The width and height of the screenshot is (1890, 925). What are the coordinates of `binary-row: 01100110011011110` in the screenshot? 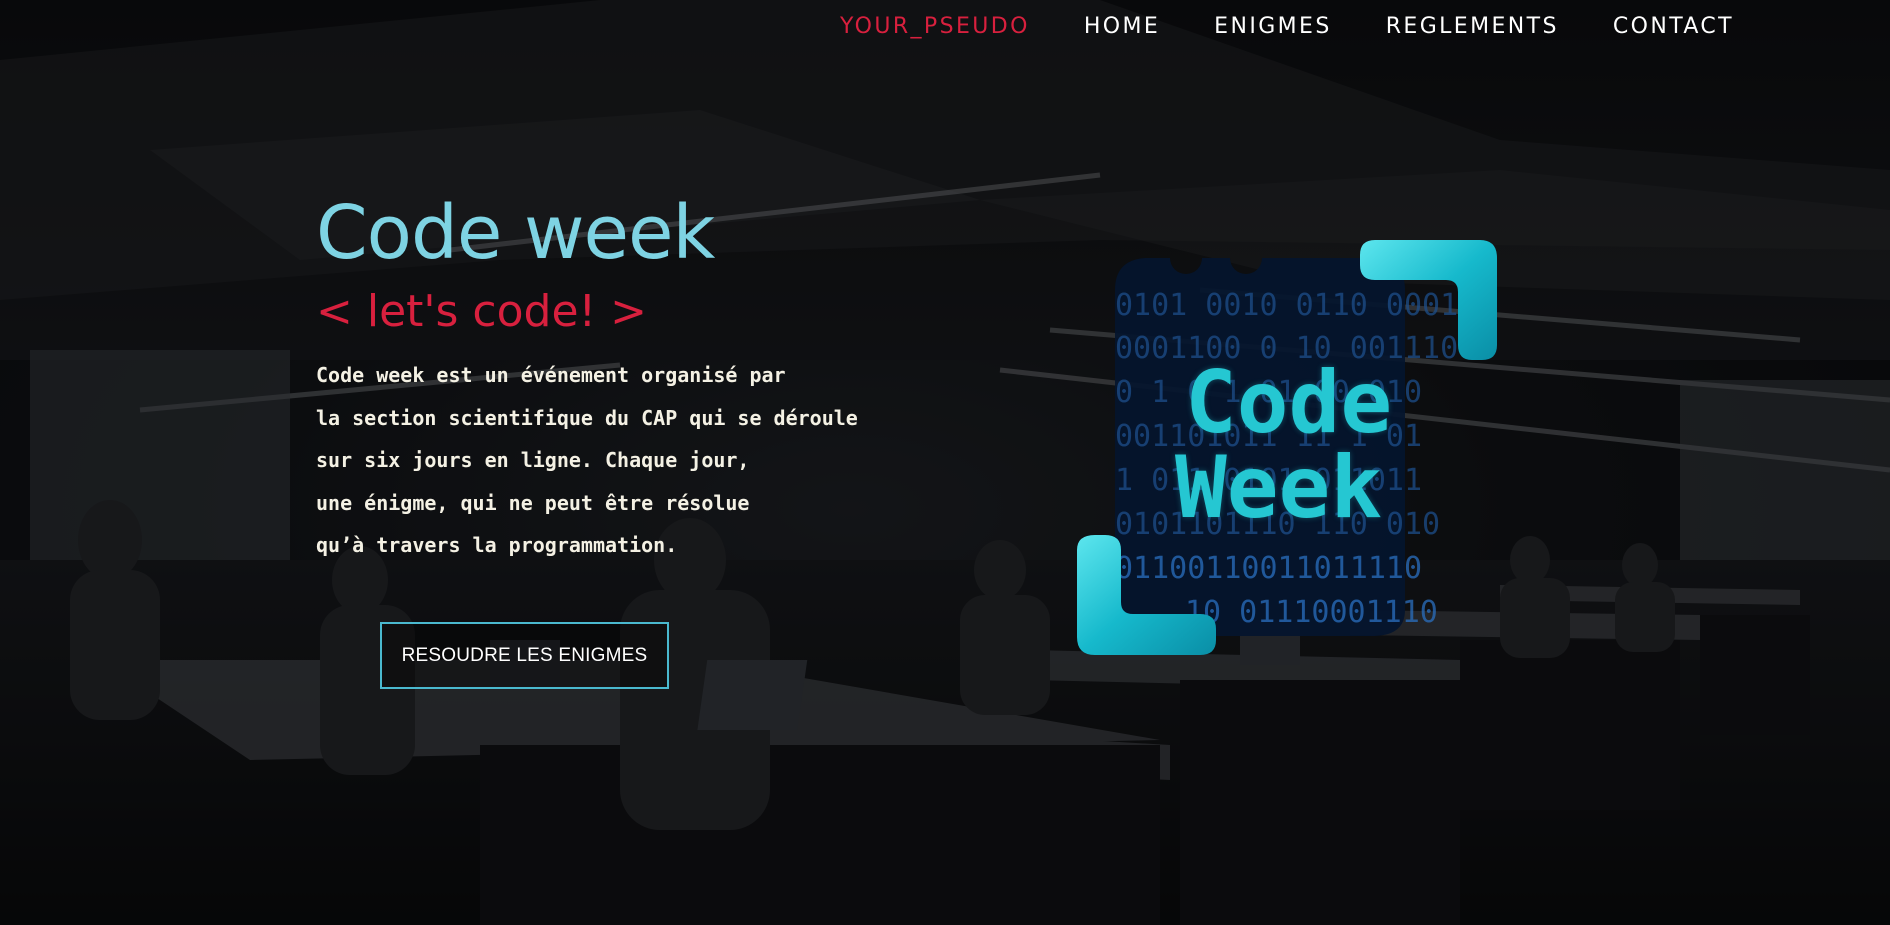 It's located at (1268, 568).